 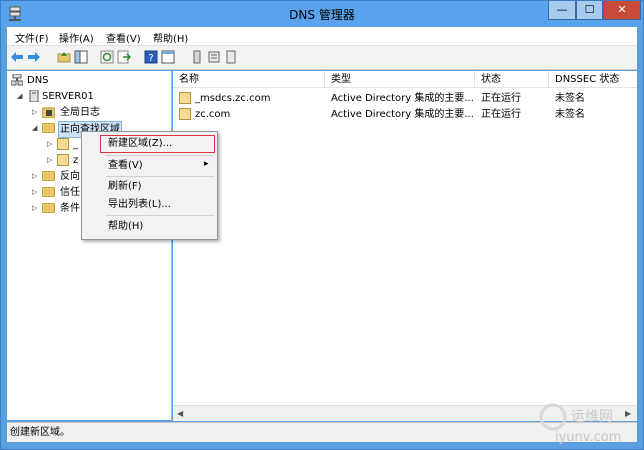 What do you see at coordinates (180, 413) in the screenshot?
I see `scroll-left-icon: ◀` at bounding box center [180, 413].